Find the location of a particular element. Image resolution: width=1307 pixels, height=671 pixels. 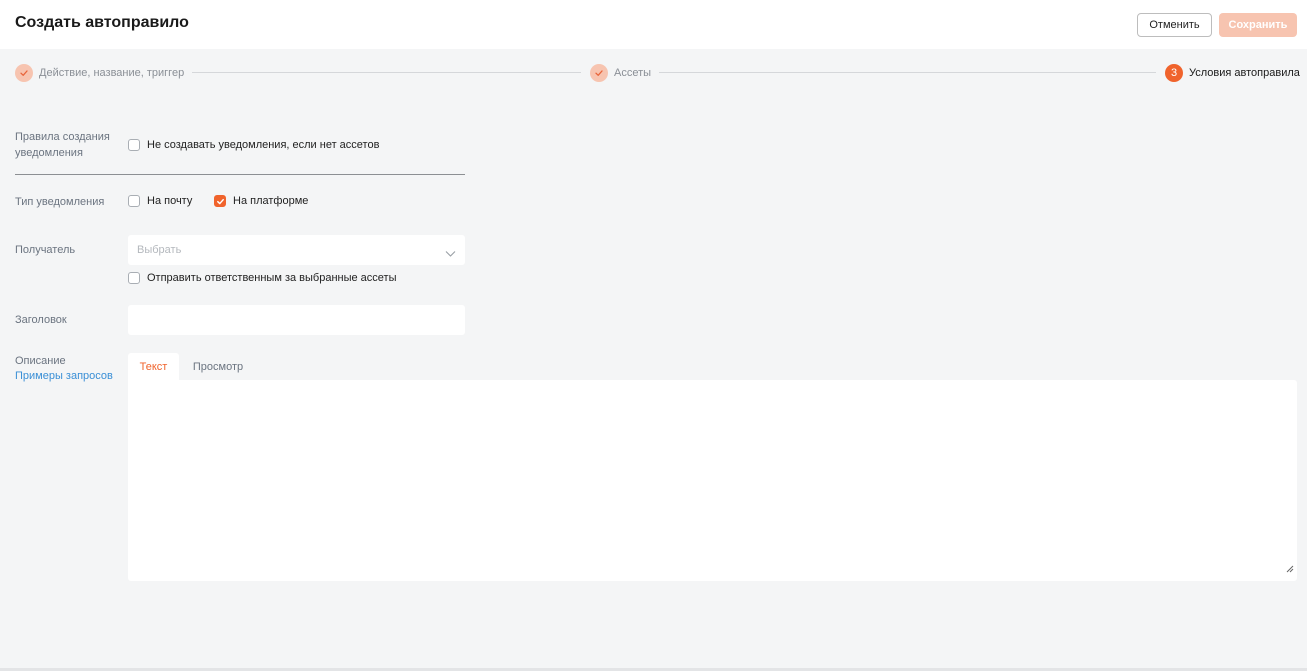

chevron-down-icon is located at coordinates (450, 254).